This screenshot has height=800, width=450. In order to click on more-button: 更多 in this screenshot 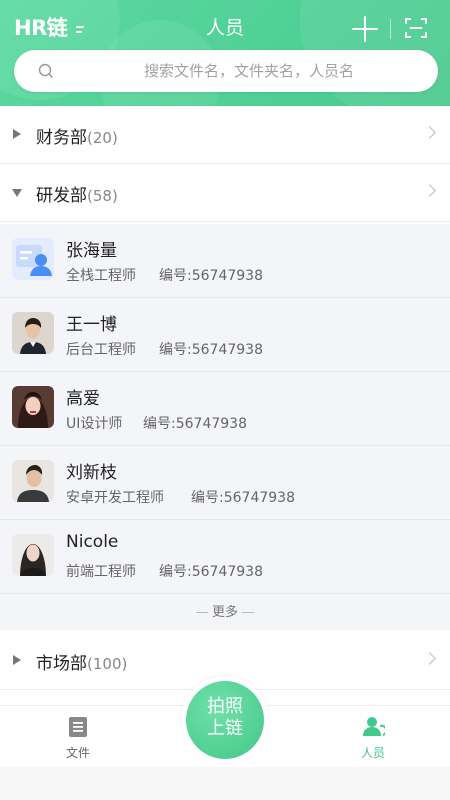, I will do `click(225, 613)`.